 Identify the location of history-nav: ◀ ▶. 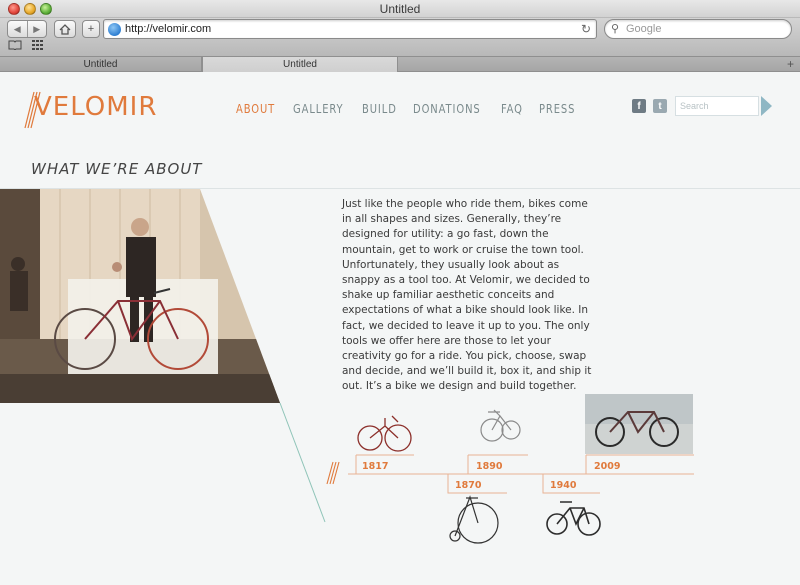
(27, 29).